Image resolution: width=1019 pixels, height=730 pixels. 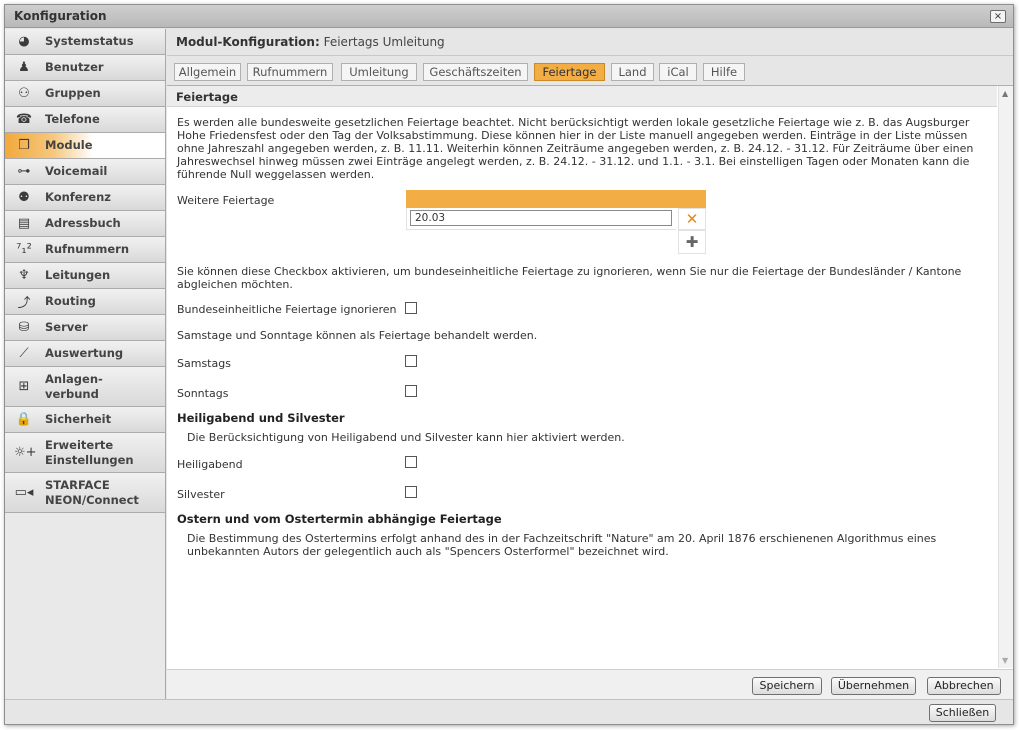 I want to click on header-prefix: Modul-Konfiguration:, so click(x=248, y=42).